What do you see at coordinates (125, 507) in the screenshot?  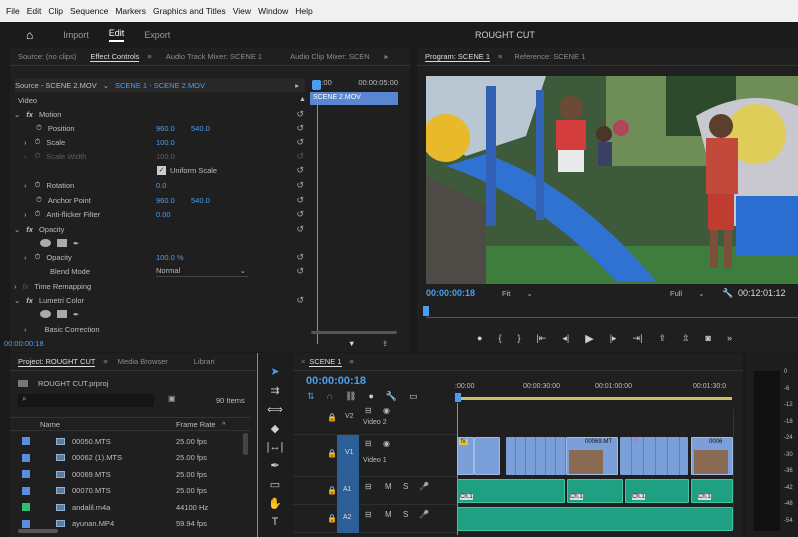 I see `list-item: andalil.m4a 44100 Hz` at bounding box center [125, 507].